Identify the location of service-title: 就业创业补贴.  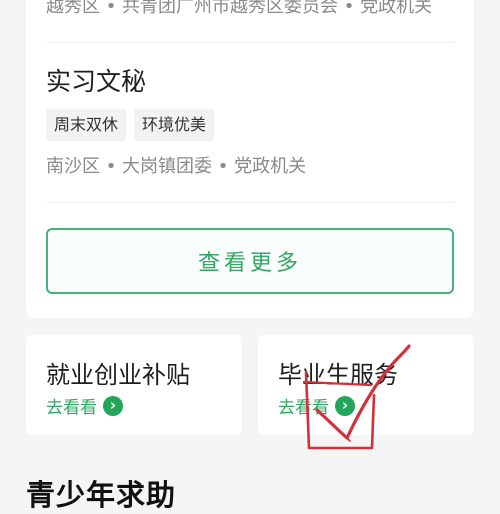
(118, 375).